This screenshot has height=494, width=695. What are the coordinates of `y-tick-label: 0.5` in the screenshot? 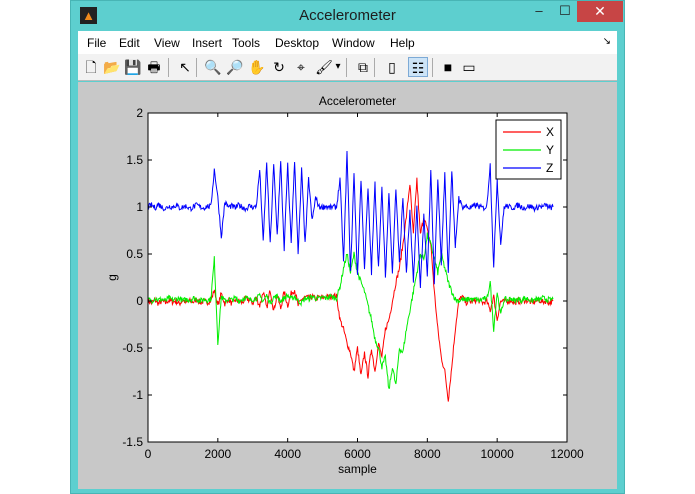 It's located at (134, 254).